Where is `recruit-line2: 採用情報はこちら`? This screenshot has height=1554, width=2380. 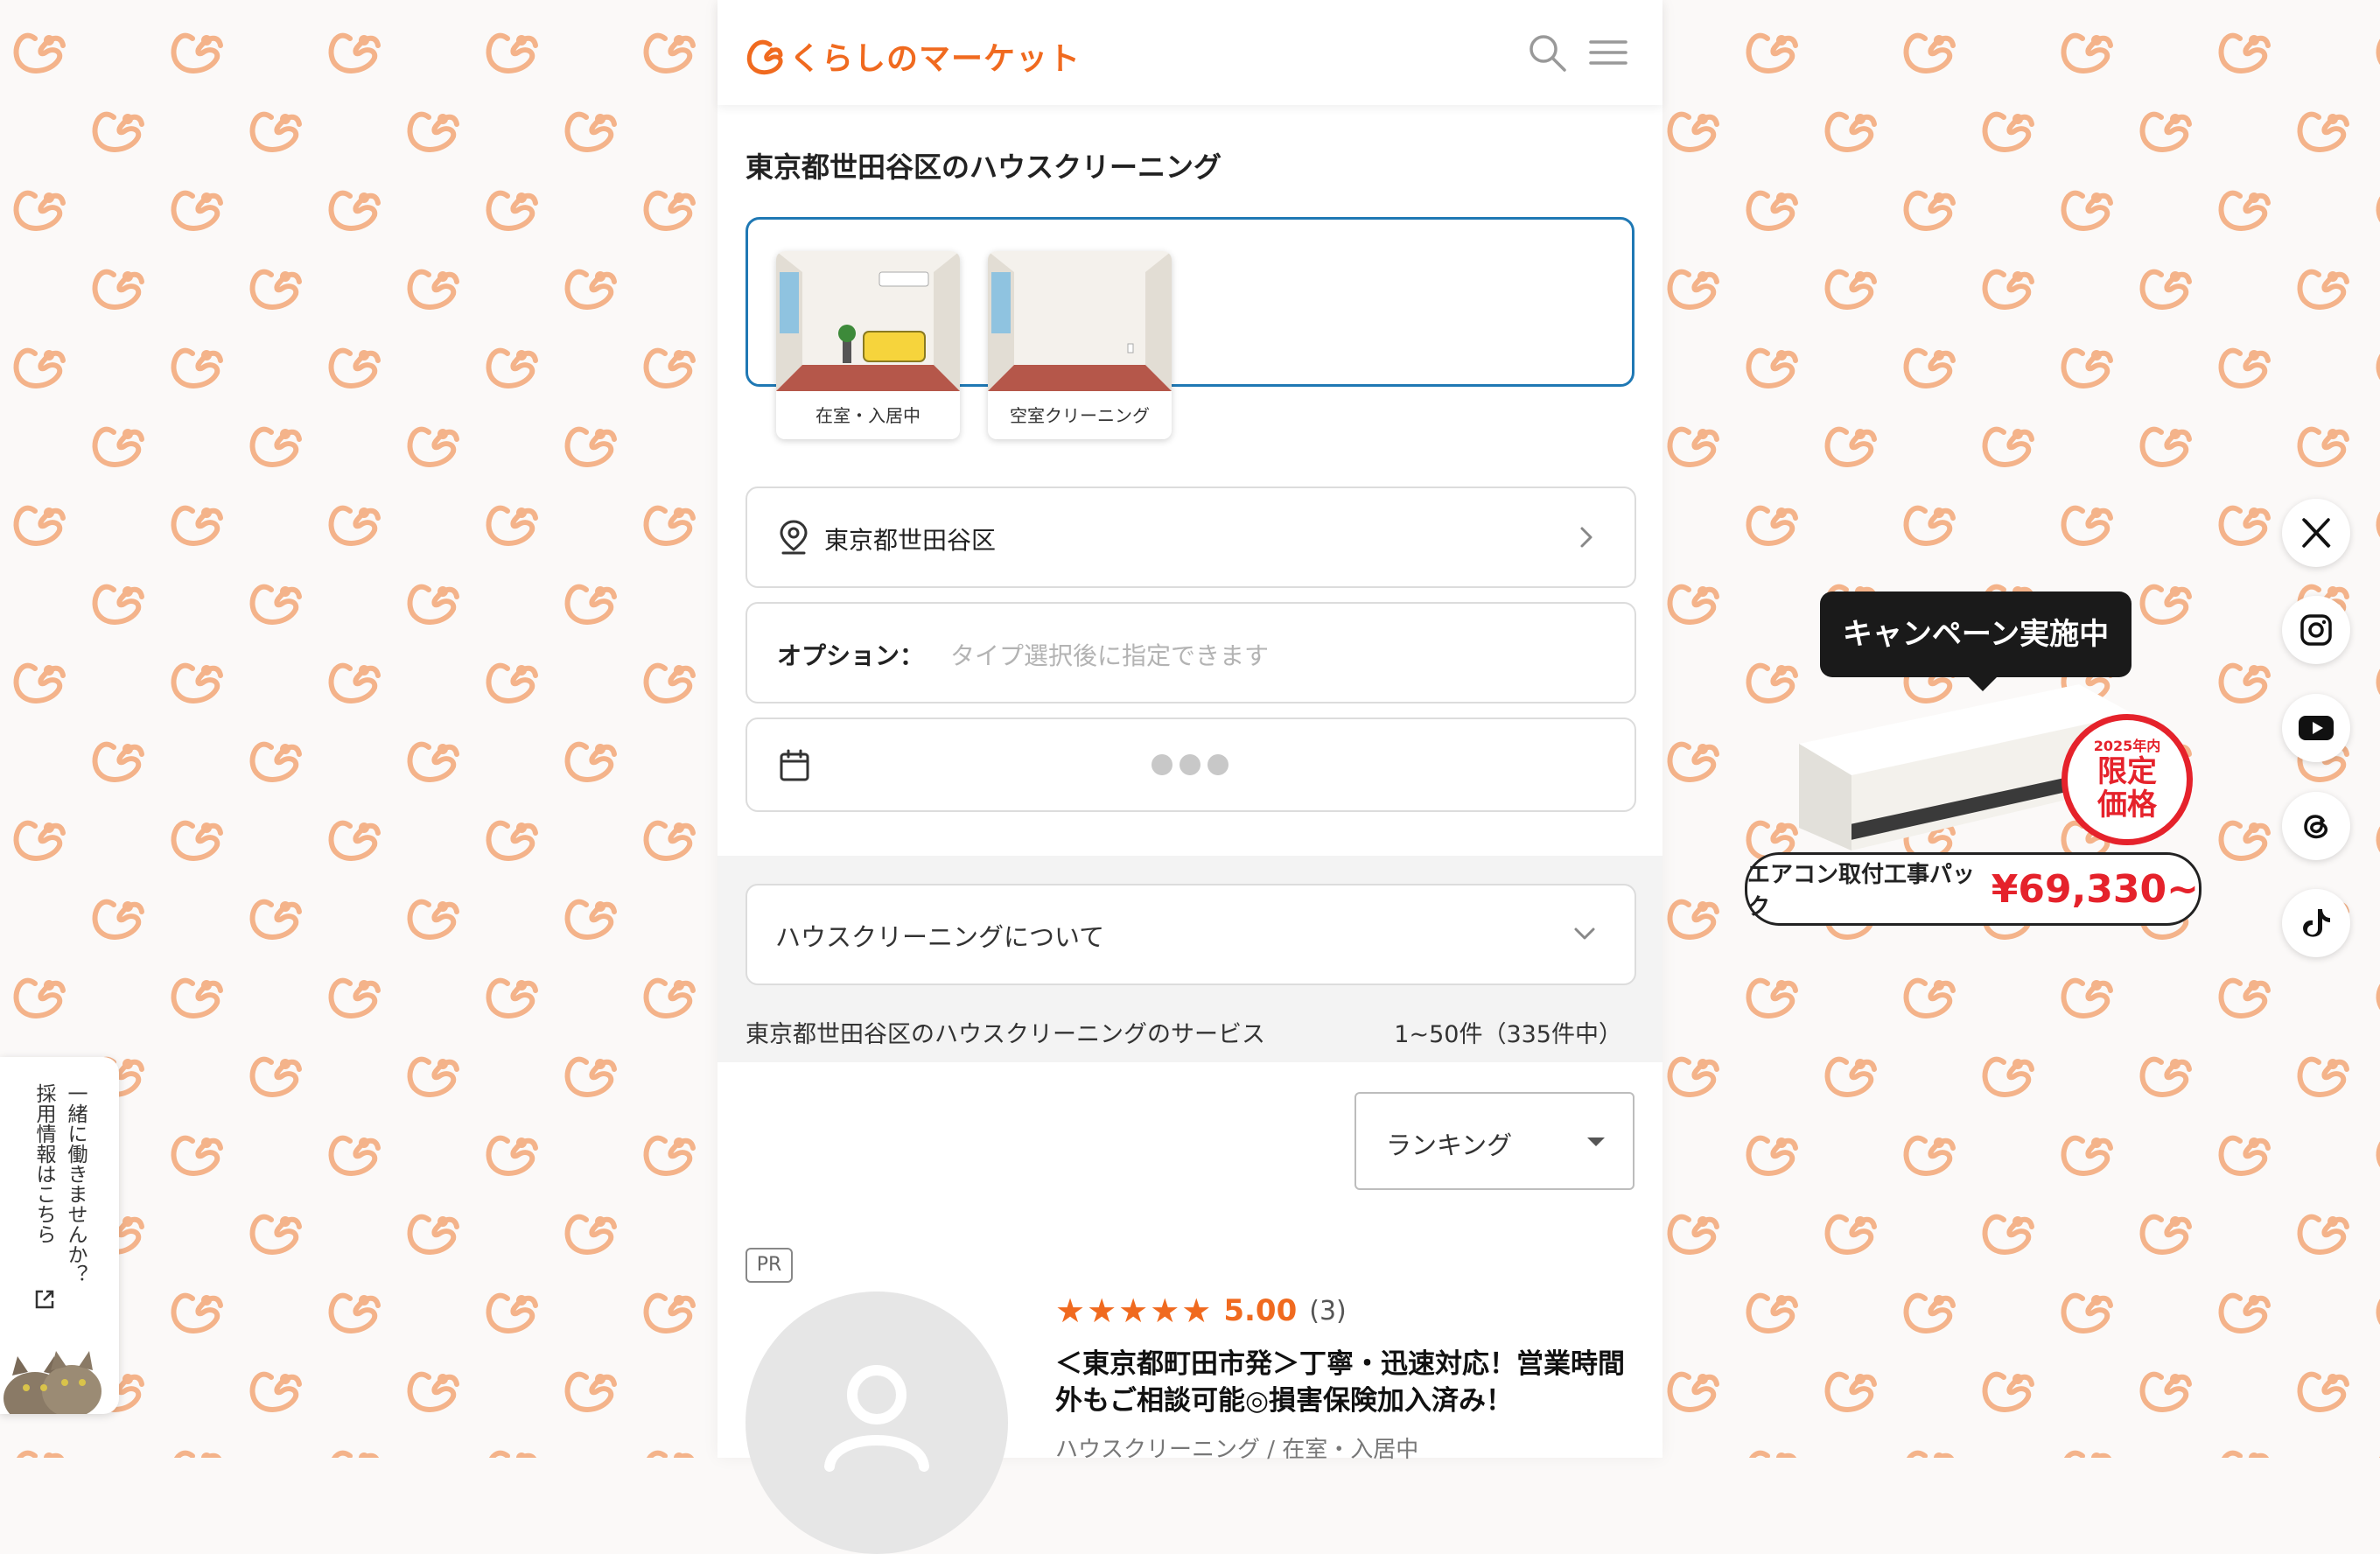
recruit-line2: 採用情報はこちら is located at coordinates (43, 1163).